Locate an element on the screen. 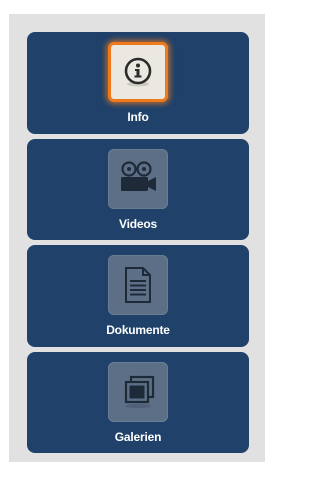  gallery-icon-tile is located at coordinates (138, 392).